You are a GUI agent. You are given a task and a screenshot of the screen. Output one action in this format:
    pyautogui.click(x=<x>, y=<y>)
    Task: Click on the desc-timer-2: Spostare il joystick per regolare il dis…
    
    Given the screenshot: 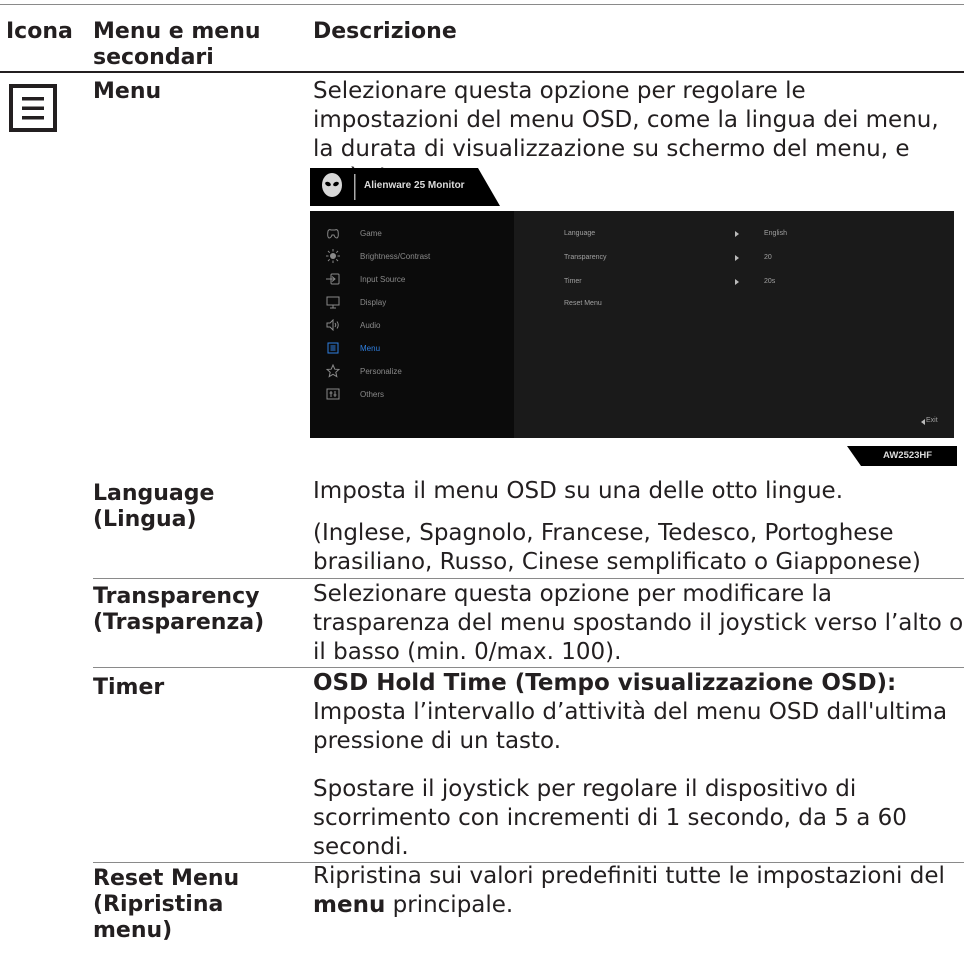 What is the action you would take?
    pyautogui.click(x=610, y=818)
    